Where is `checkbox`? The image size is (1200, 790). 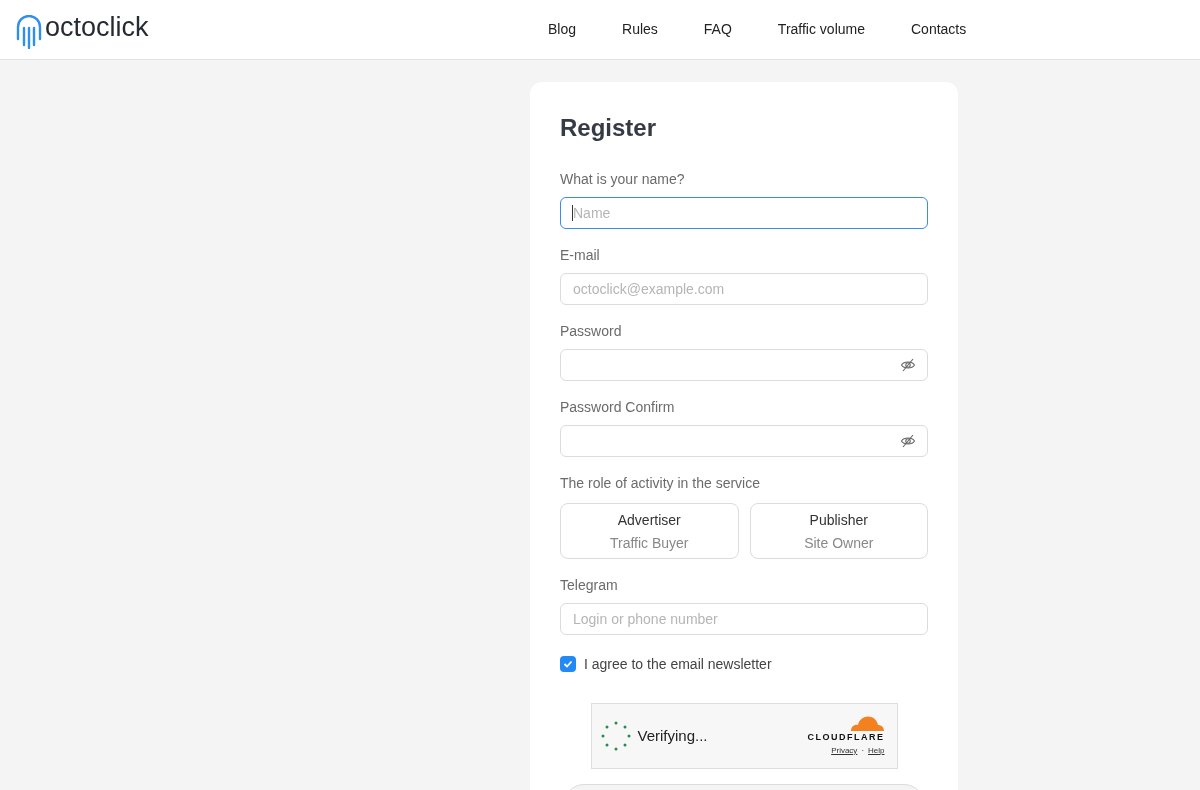 checkbox is located at coordinates (568, 664).